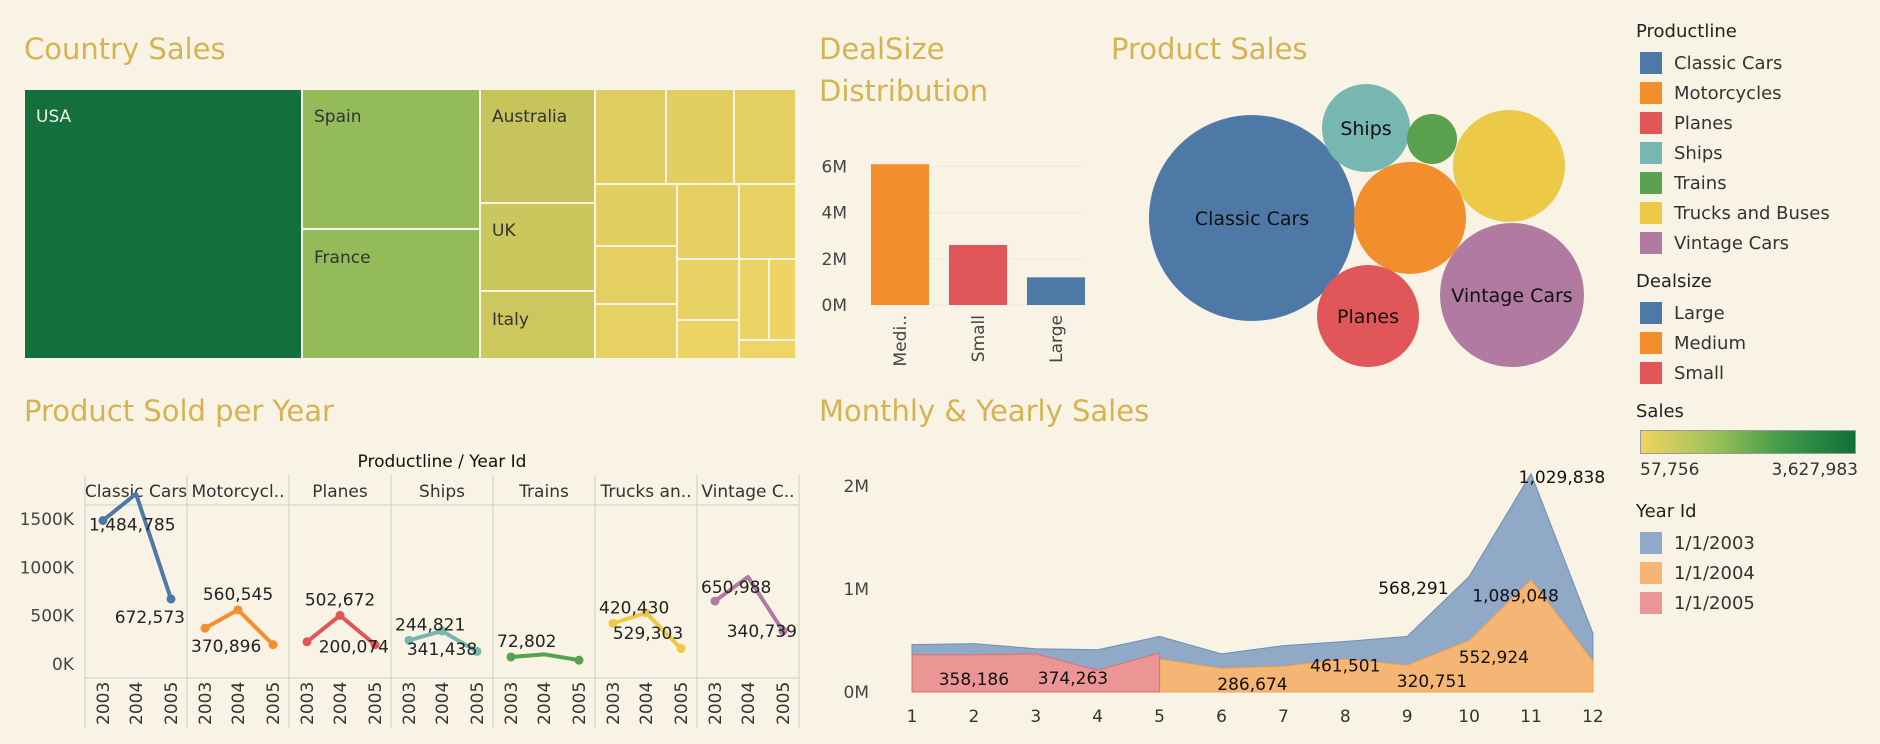  Describe the element at coordinates (979, 338) in the screenshot. I see `bar-xtick: Small` at that location.